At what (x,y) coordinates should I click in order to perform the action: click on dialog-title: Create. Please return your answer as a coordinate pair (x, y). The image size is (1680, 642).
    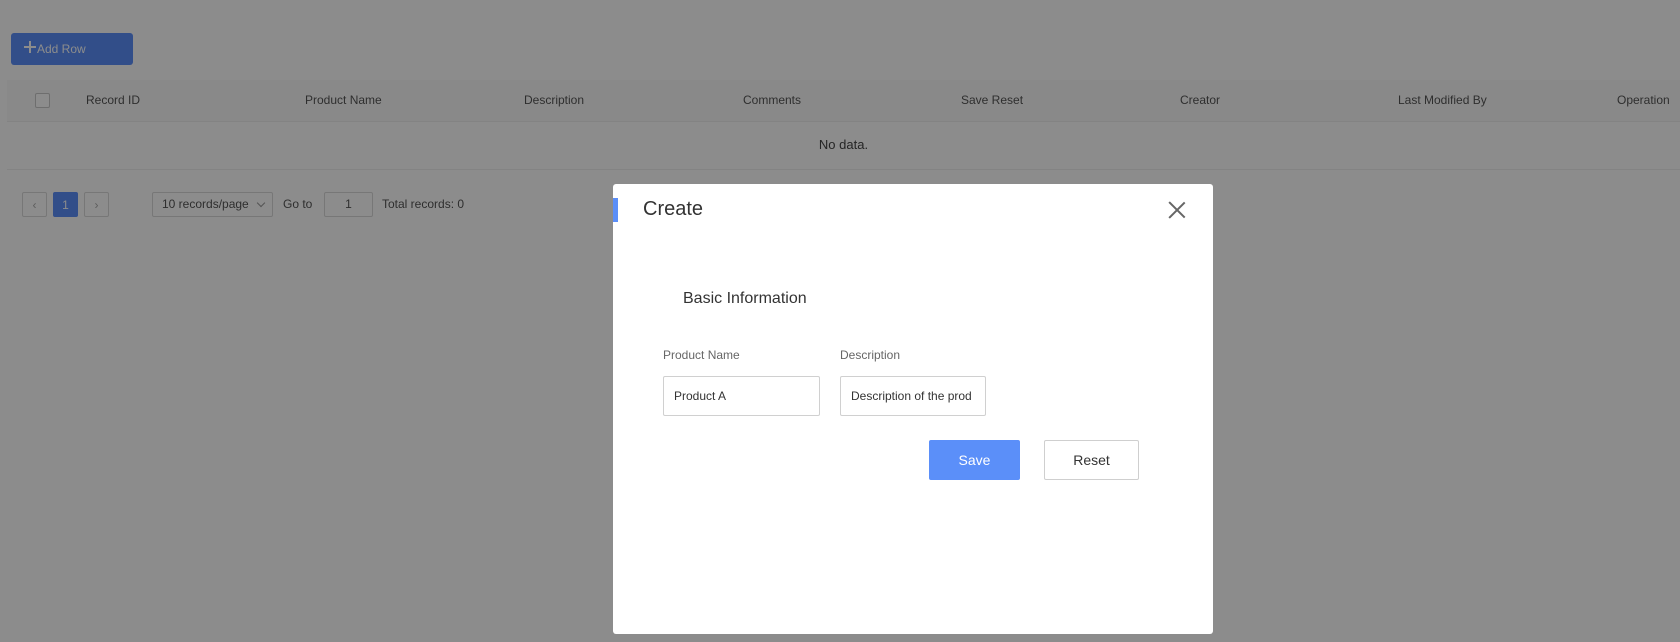
    Looking at the image, I should click on (673, 209).